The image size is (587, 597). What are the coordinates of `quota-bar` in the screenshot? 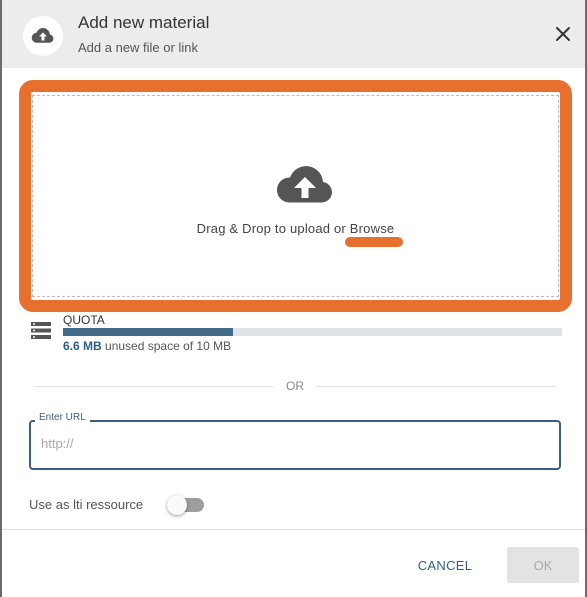 It's located at (312, 332).